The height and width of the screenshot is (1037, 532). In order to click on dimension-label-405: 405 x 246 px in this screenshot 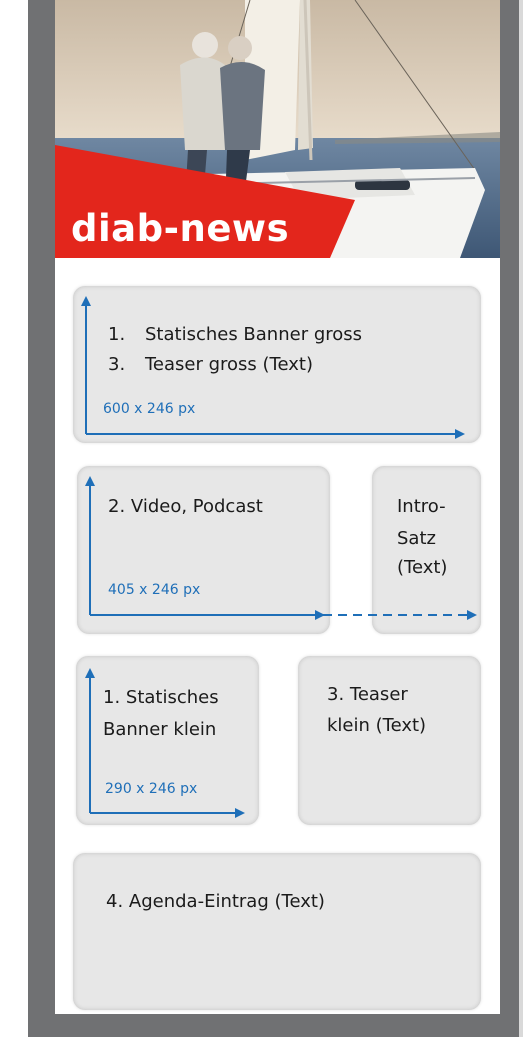, I will do `click(154, 590)`.